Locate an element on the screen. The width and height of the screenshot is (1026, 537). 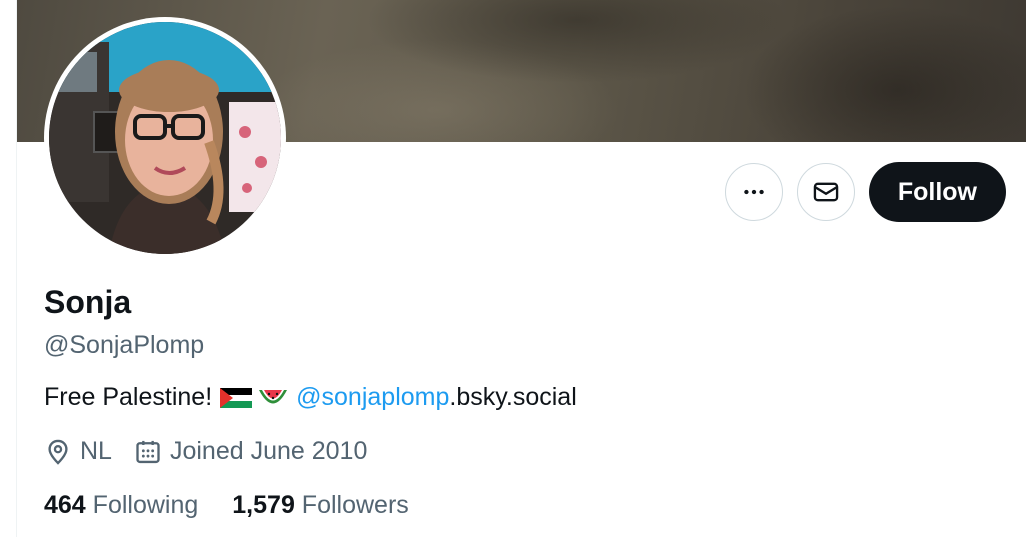
follow-button: Follow is located at coordinates (937, 192).